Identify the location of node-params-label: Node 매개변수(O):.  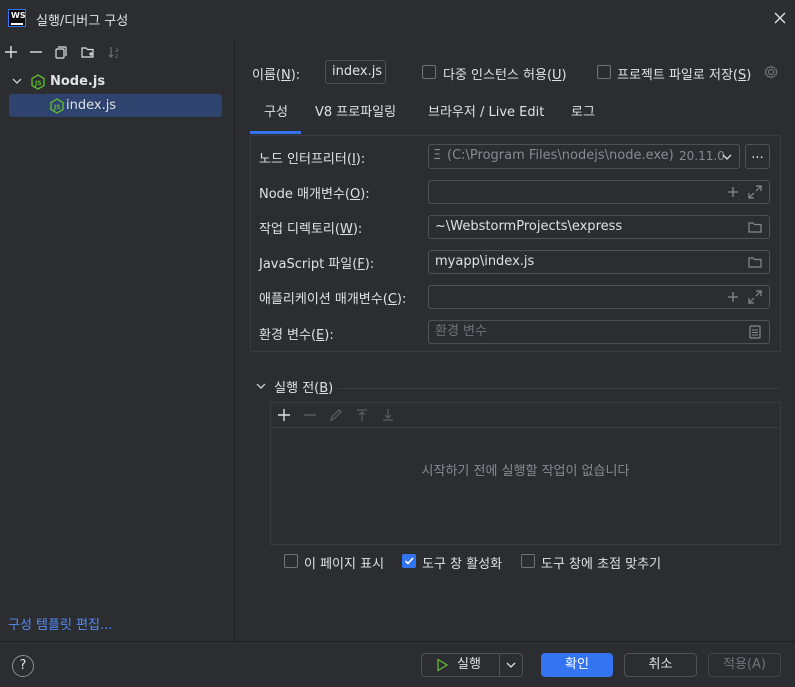
(314, 194).